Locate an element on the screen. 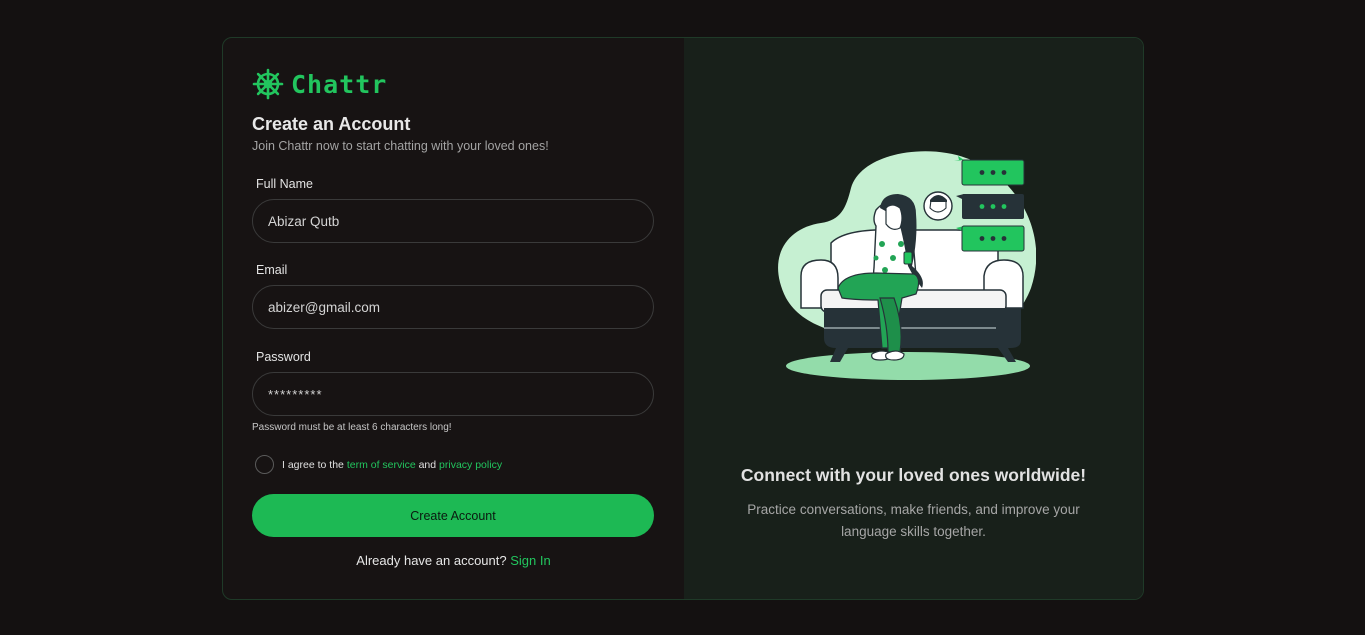  brand-name: Chattr is located at coordinates (339, 84).